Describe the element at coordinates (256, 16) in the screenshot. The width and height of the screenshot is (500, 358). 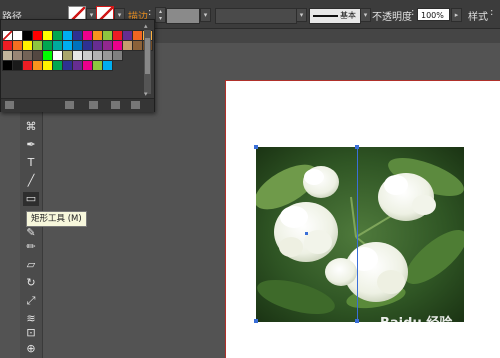
I see `variable-width-field` at that location.